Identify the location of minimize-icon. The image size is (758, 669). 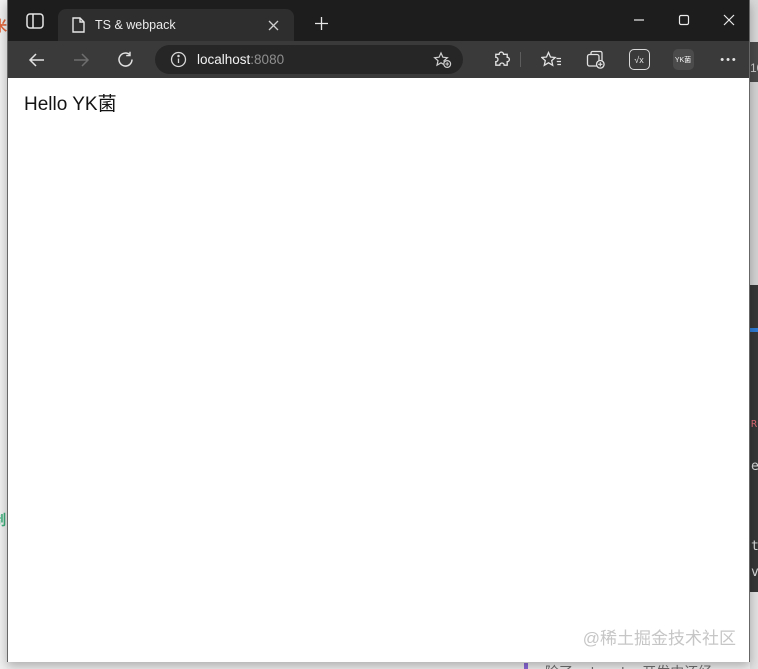
(639, 20).